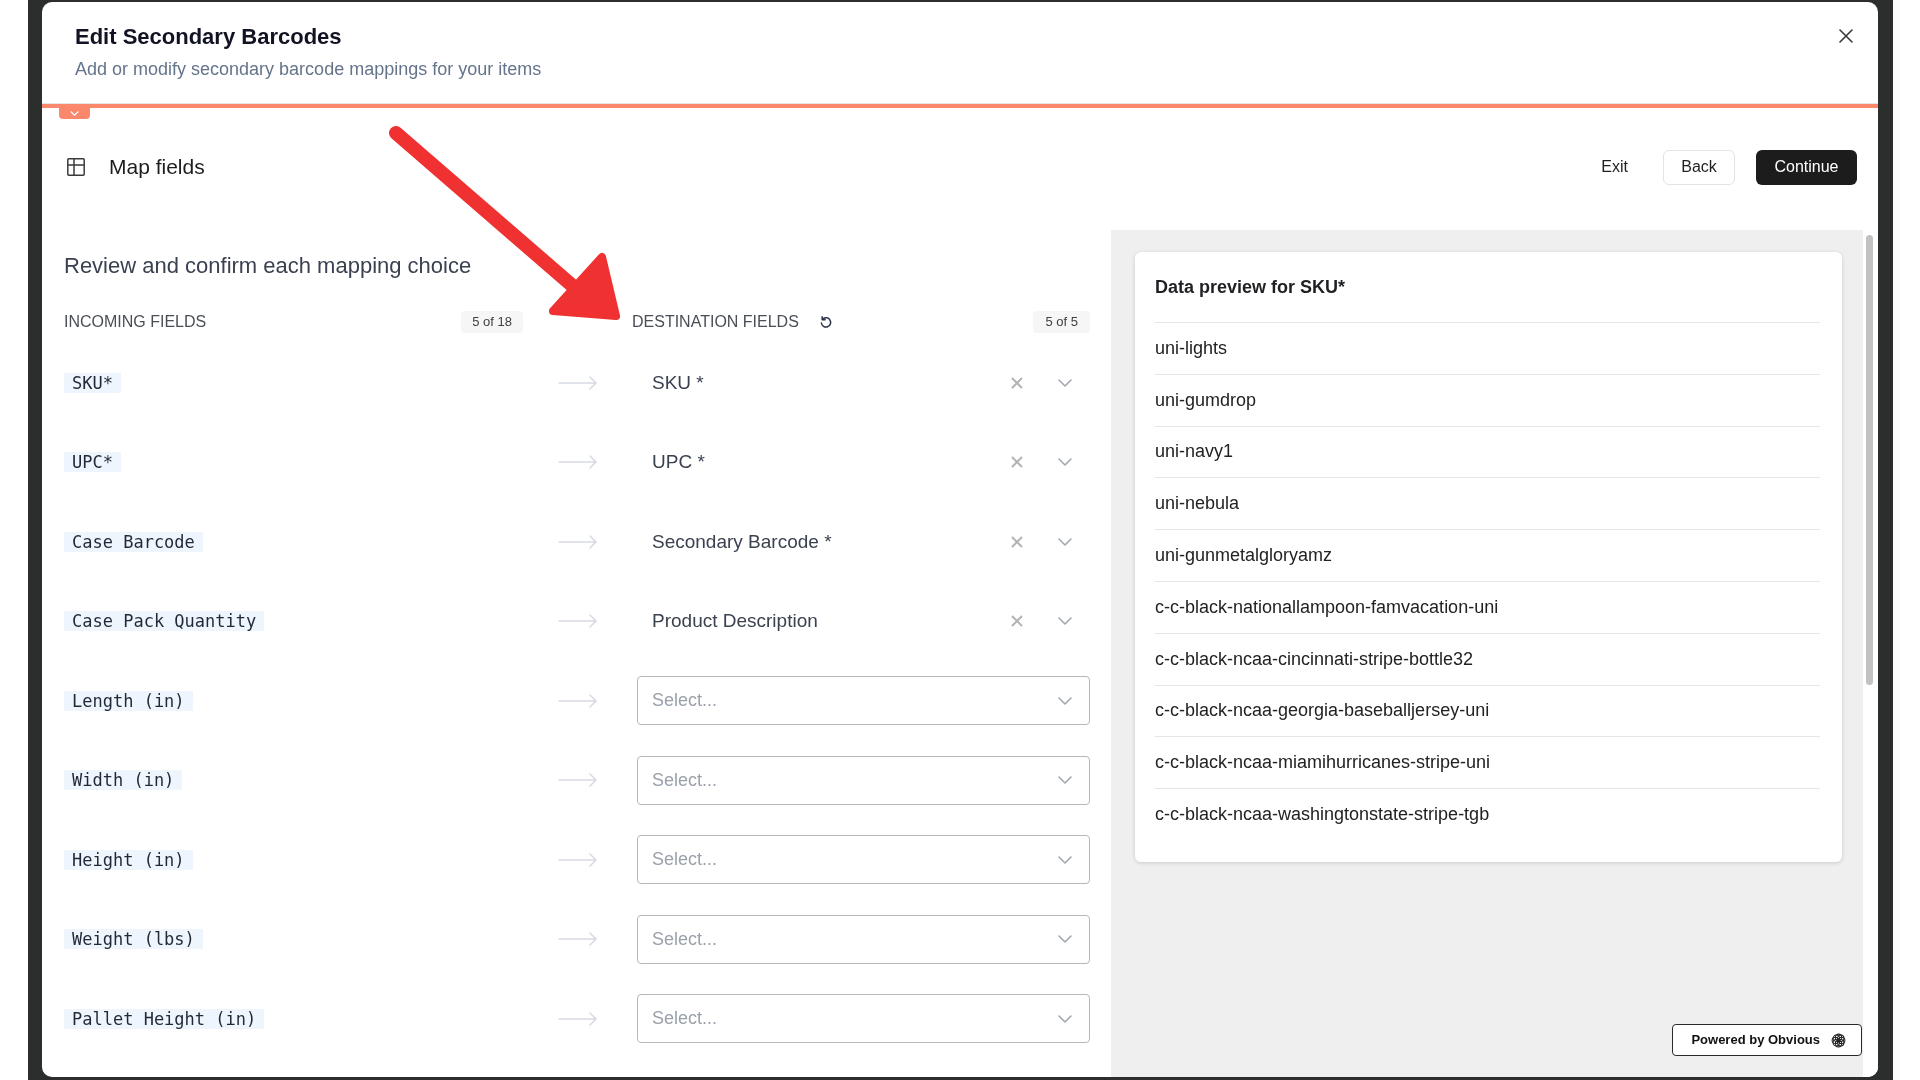  I want to click on preview-value: c-c-black-ncaa-cincinnati-stripe-bottle32, so click(1314, 659).